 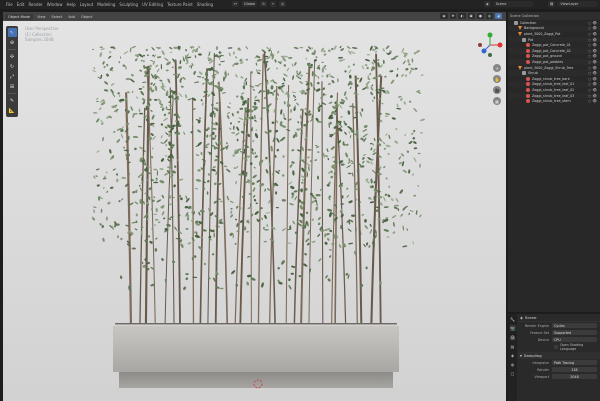 I want to click on viewport-menu-view: View, so click(x=41, y=17).